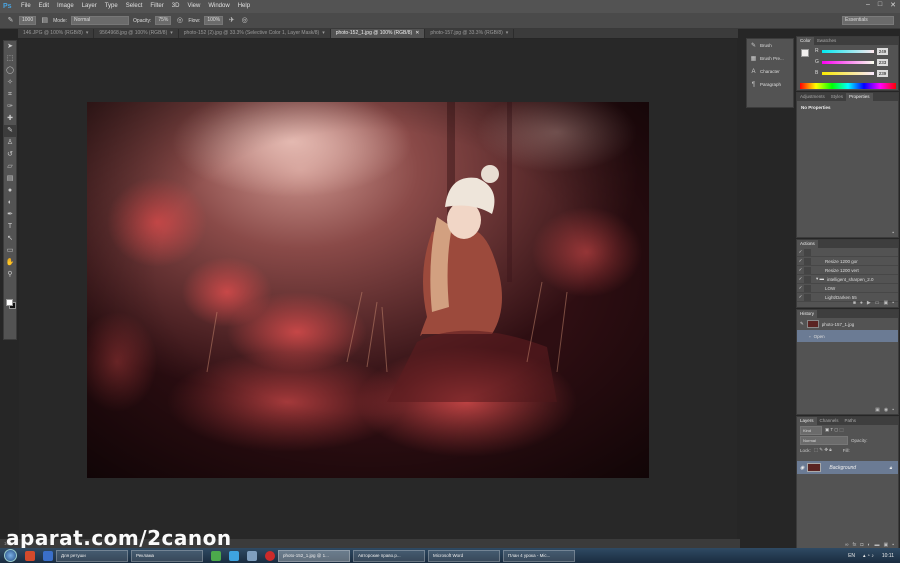 The height and width of the screenshot is (563, 900). Describe the element at coordinates (882, 51) in the screenshot. I see `channel-value: 249` at that location.